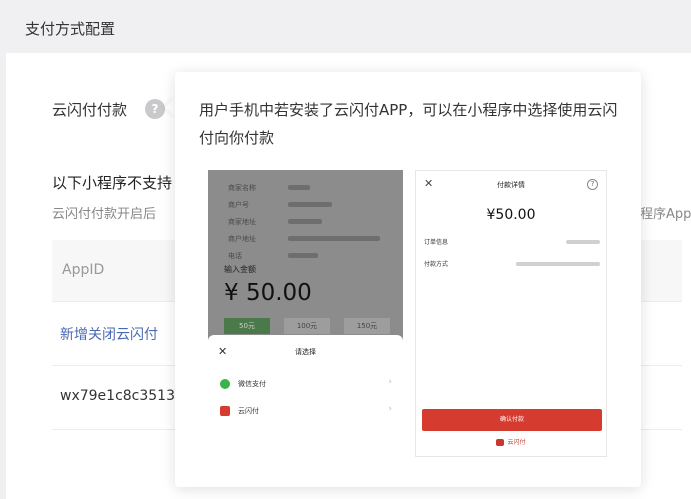  What do you see at coordinates (268, 293) in the screenshot?
I see `amount-display: ¥ 50.00` at bounding box center [268, 293].